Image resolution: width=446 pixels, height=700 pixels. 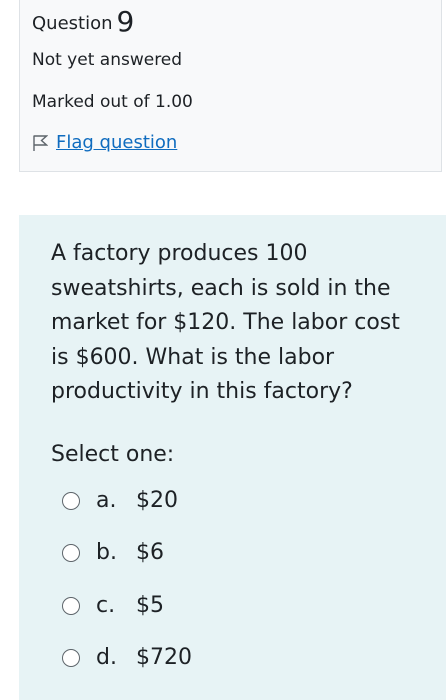 What do you see at coordinates (150, 605) in the screenshot?
I see `option-label: $5` at bounding box center [150, 605].